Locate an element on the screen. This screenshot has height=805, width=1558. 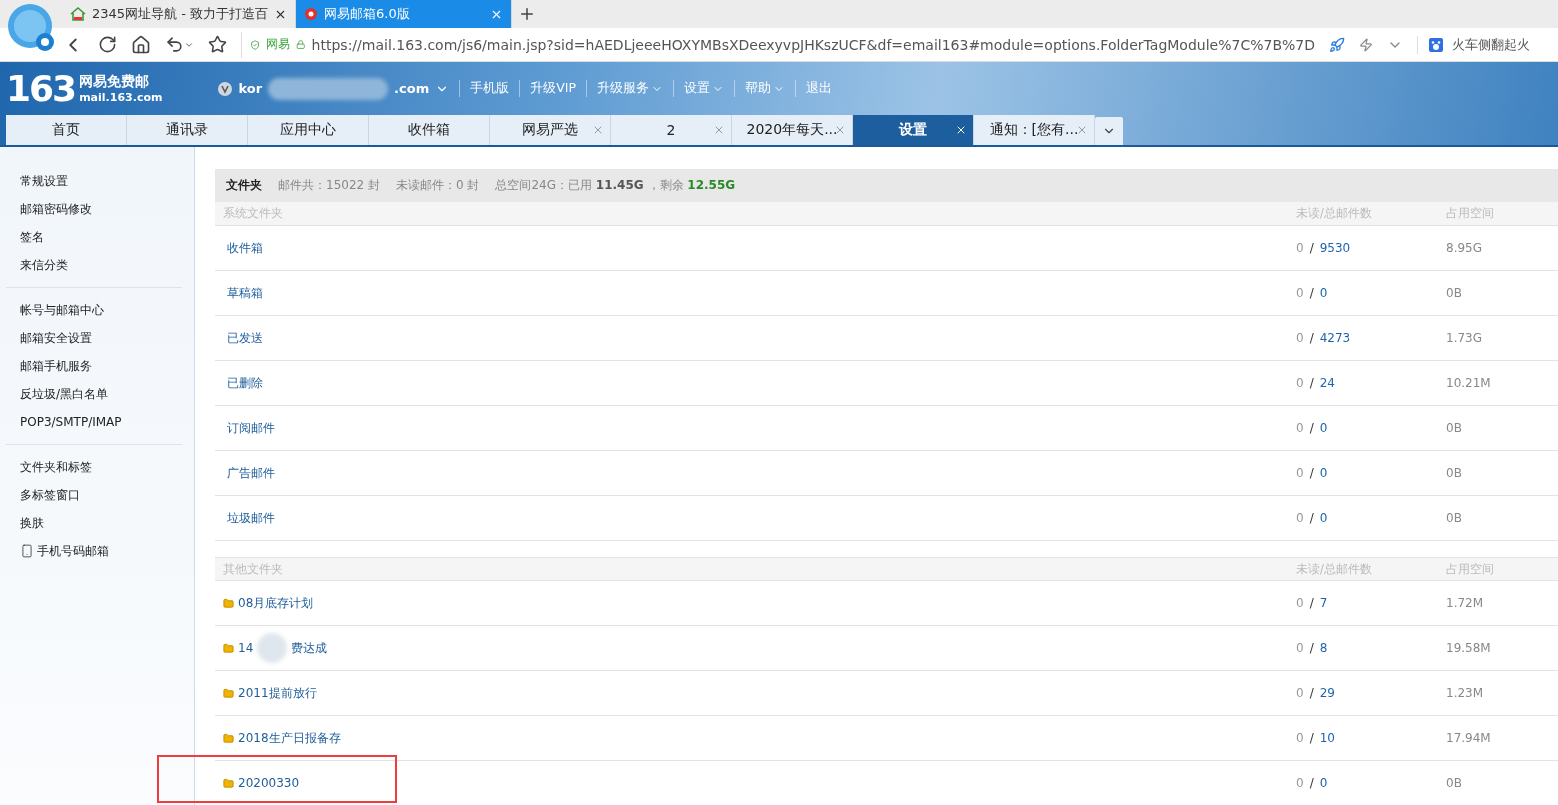
sidebar-item: 来信分类 is located at coordinates (94, 265).